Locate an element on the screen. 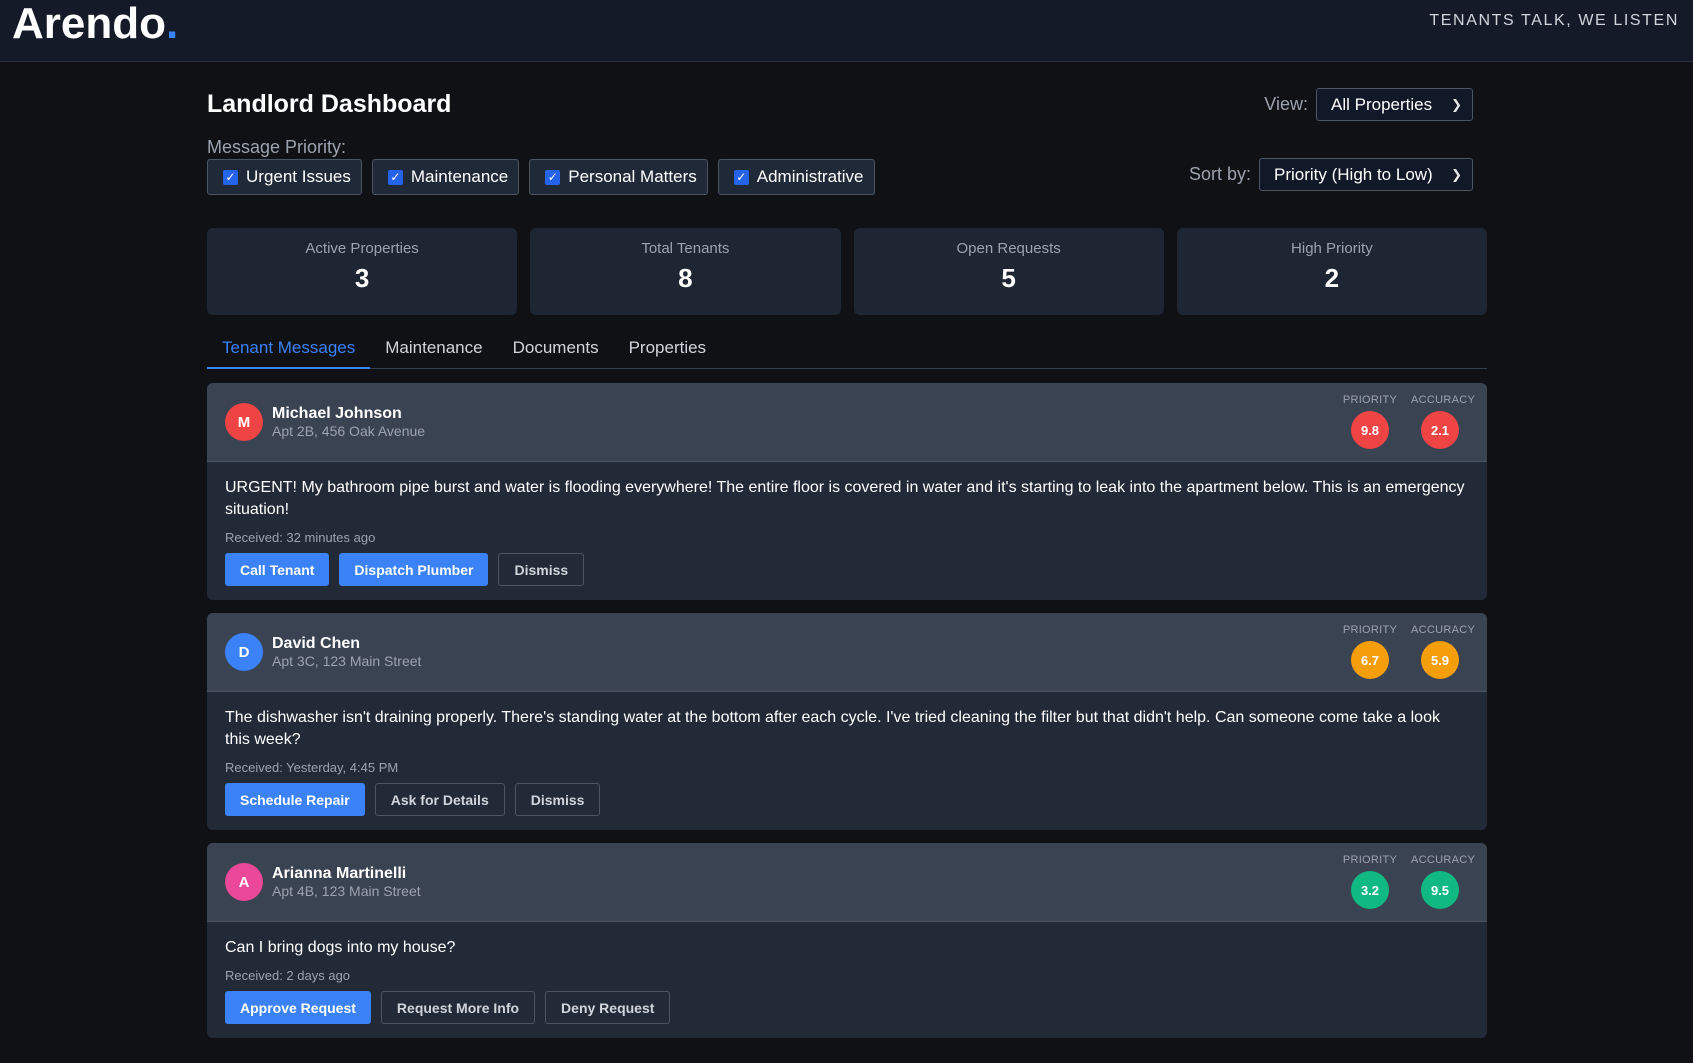 The width and height of the screenshot is (1693, 1063). accuracy-score: ACCURACY 9.5 is located at coordinates (1443, 881).